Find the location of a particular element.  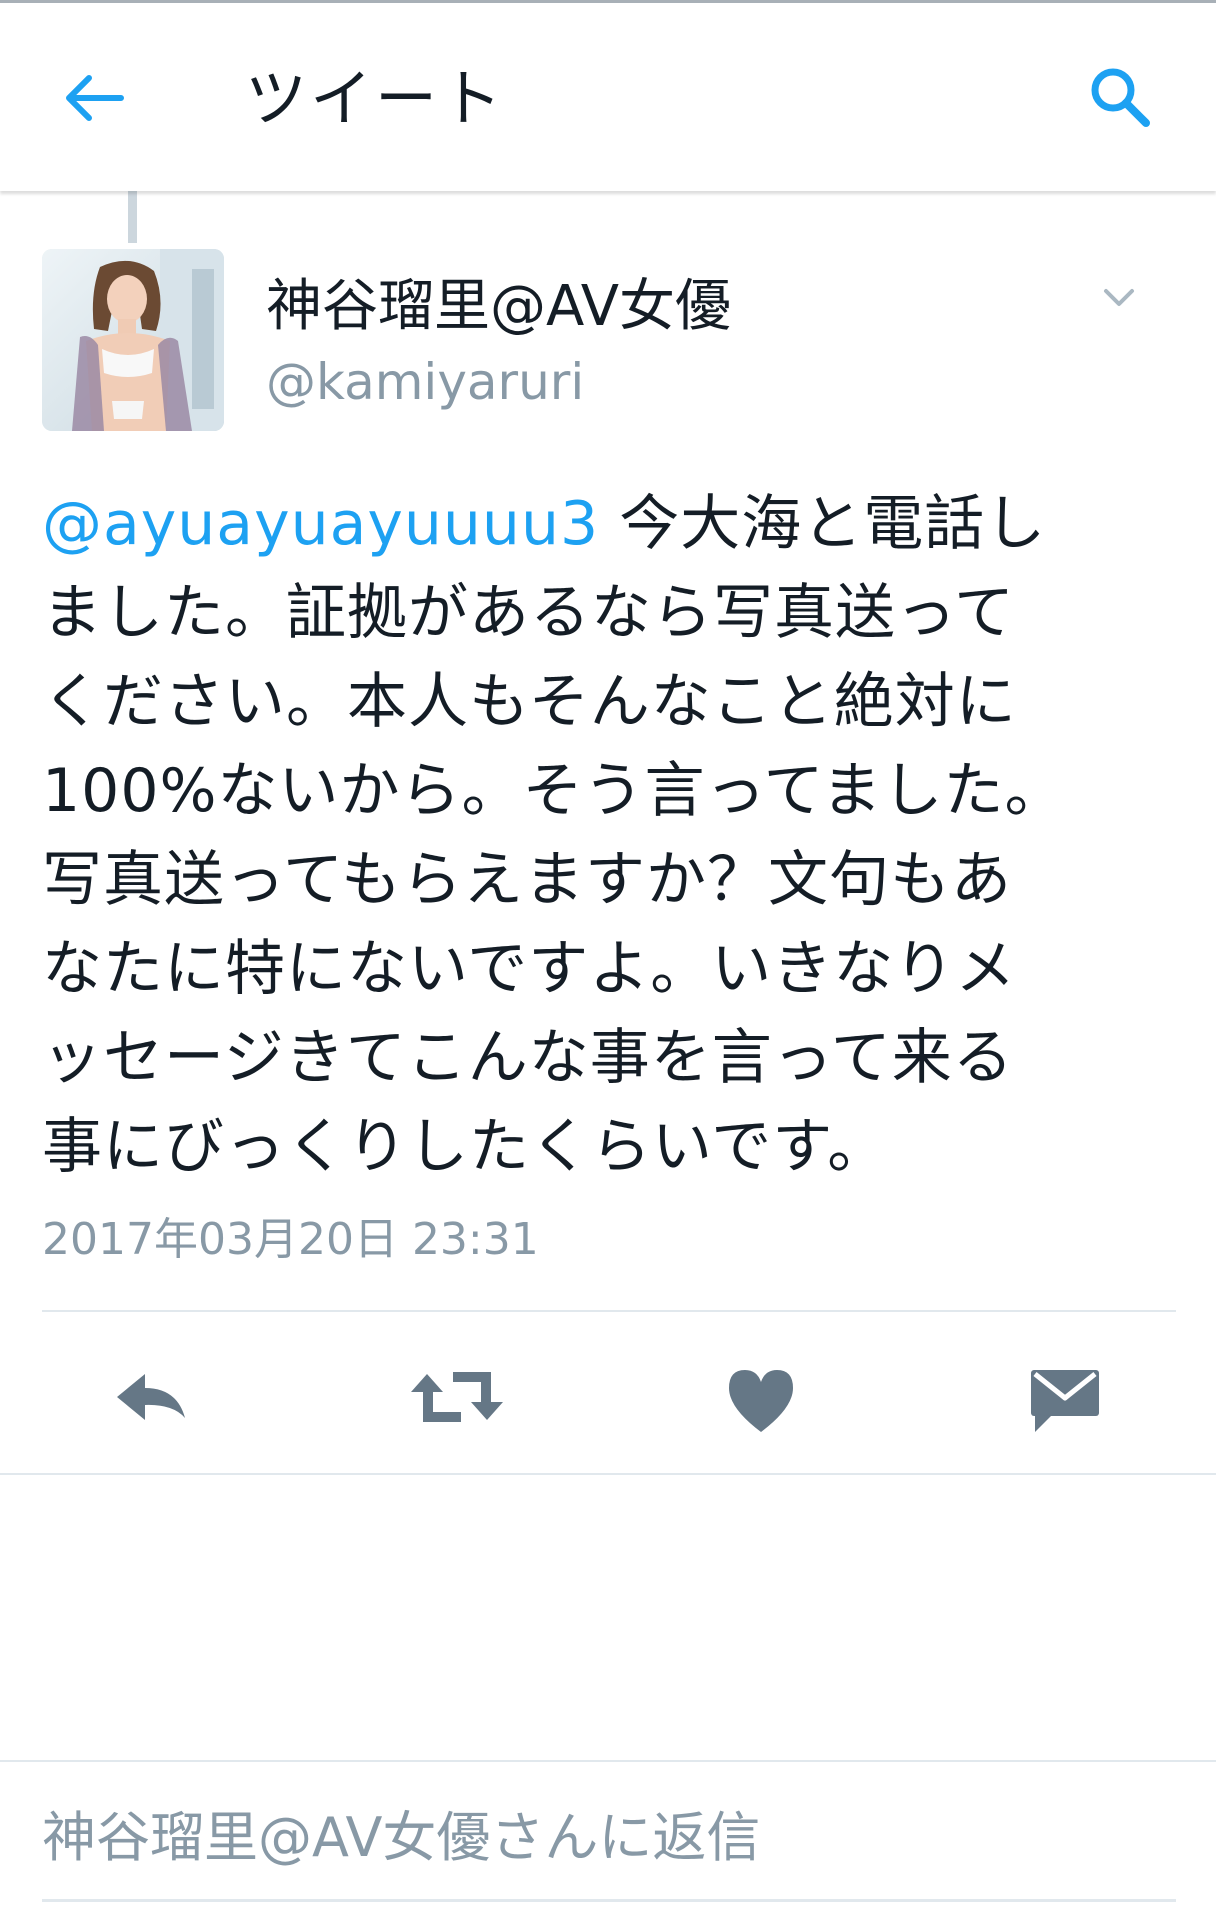

reply-icon is located at coordinates (151, 1397).